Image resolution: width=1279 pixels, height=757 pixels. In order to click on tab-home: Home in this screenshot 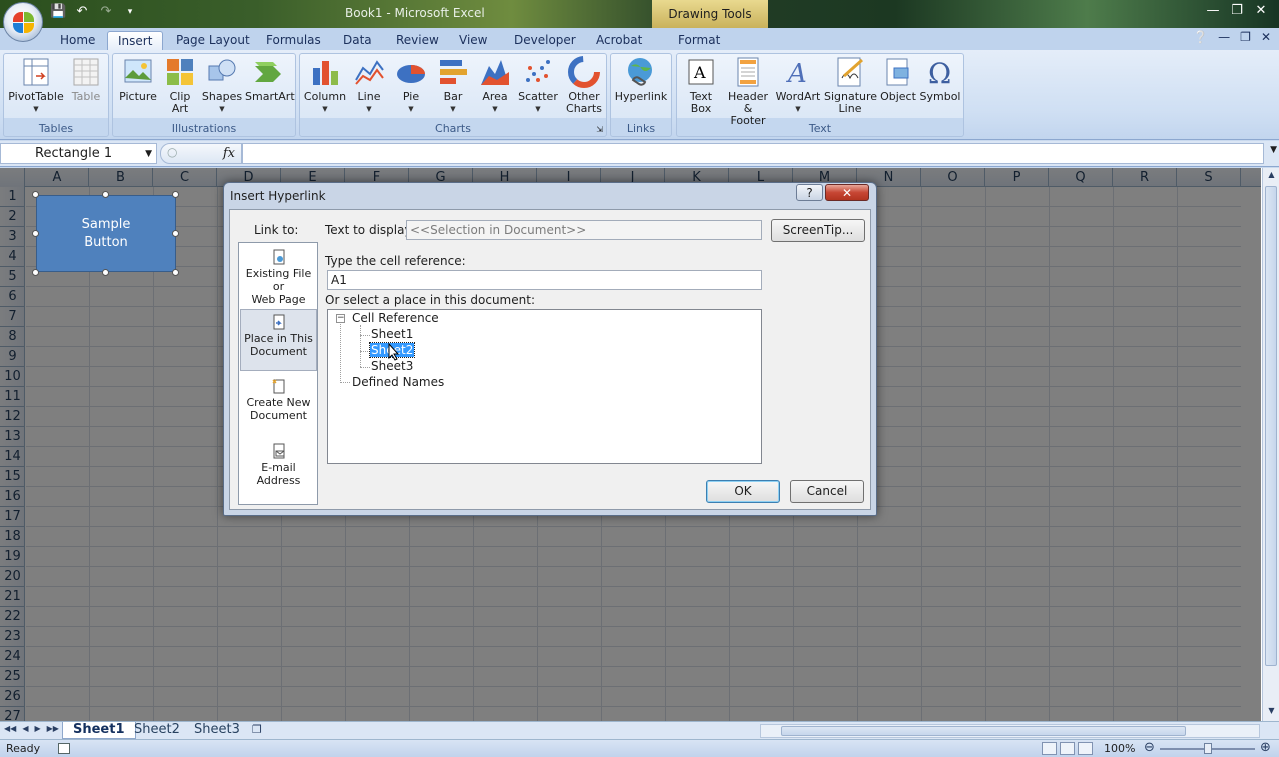, I will do `click(77, 40)`.